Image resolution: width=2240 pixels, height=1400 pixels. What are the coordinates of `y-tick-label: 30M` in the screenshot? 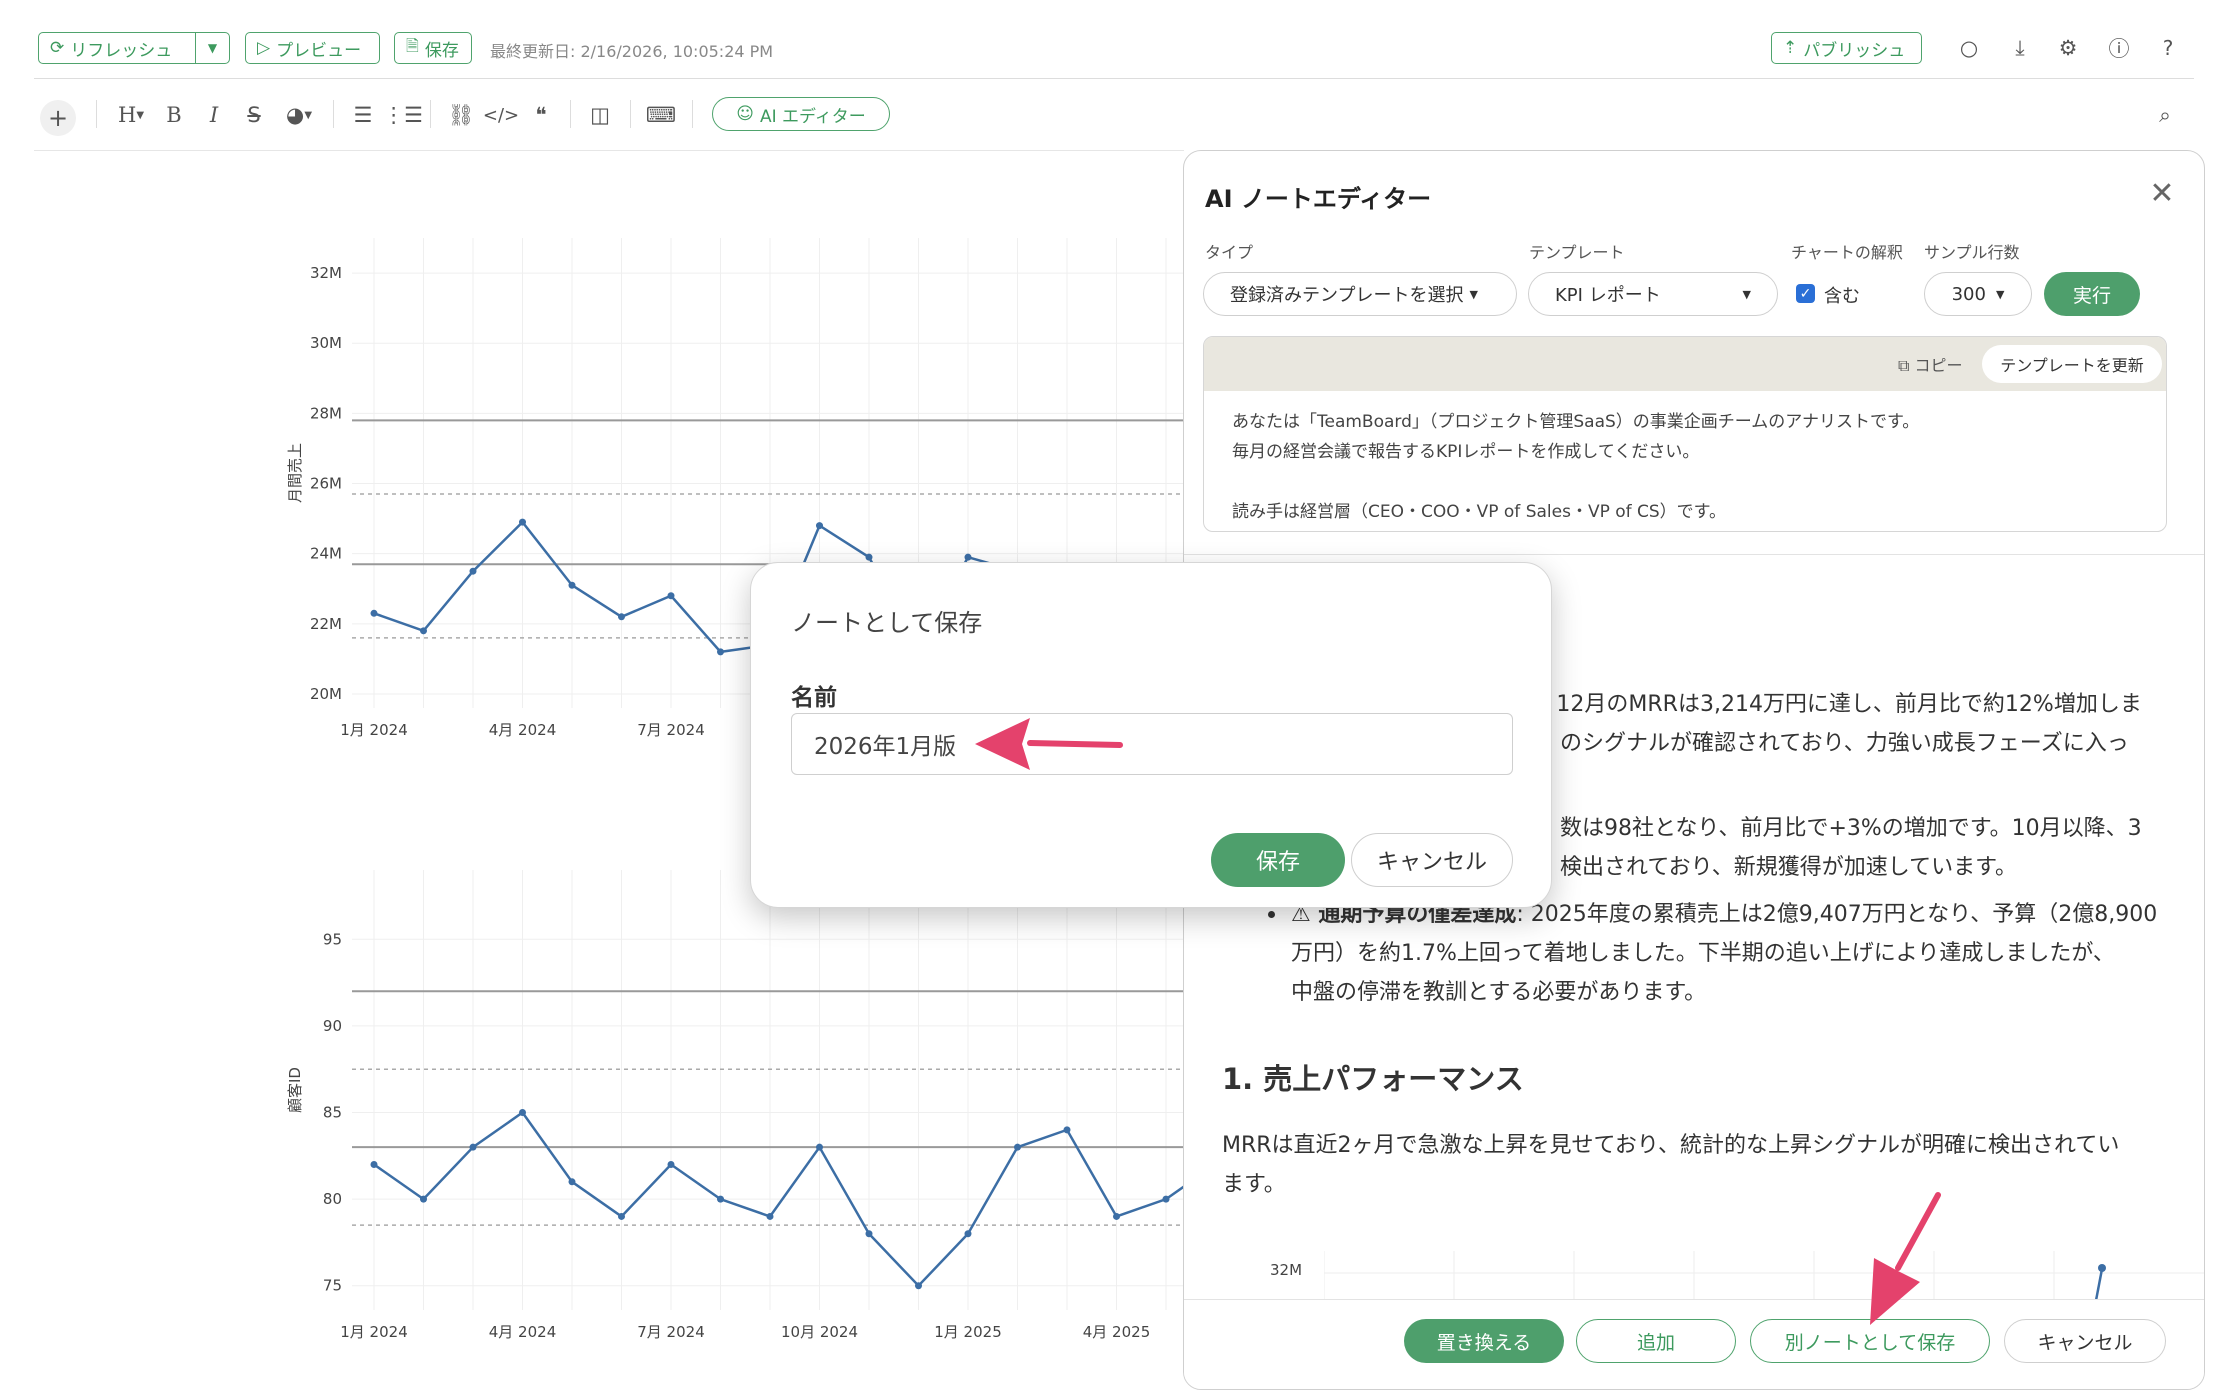 It's located at (326, 343).